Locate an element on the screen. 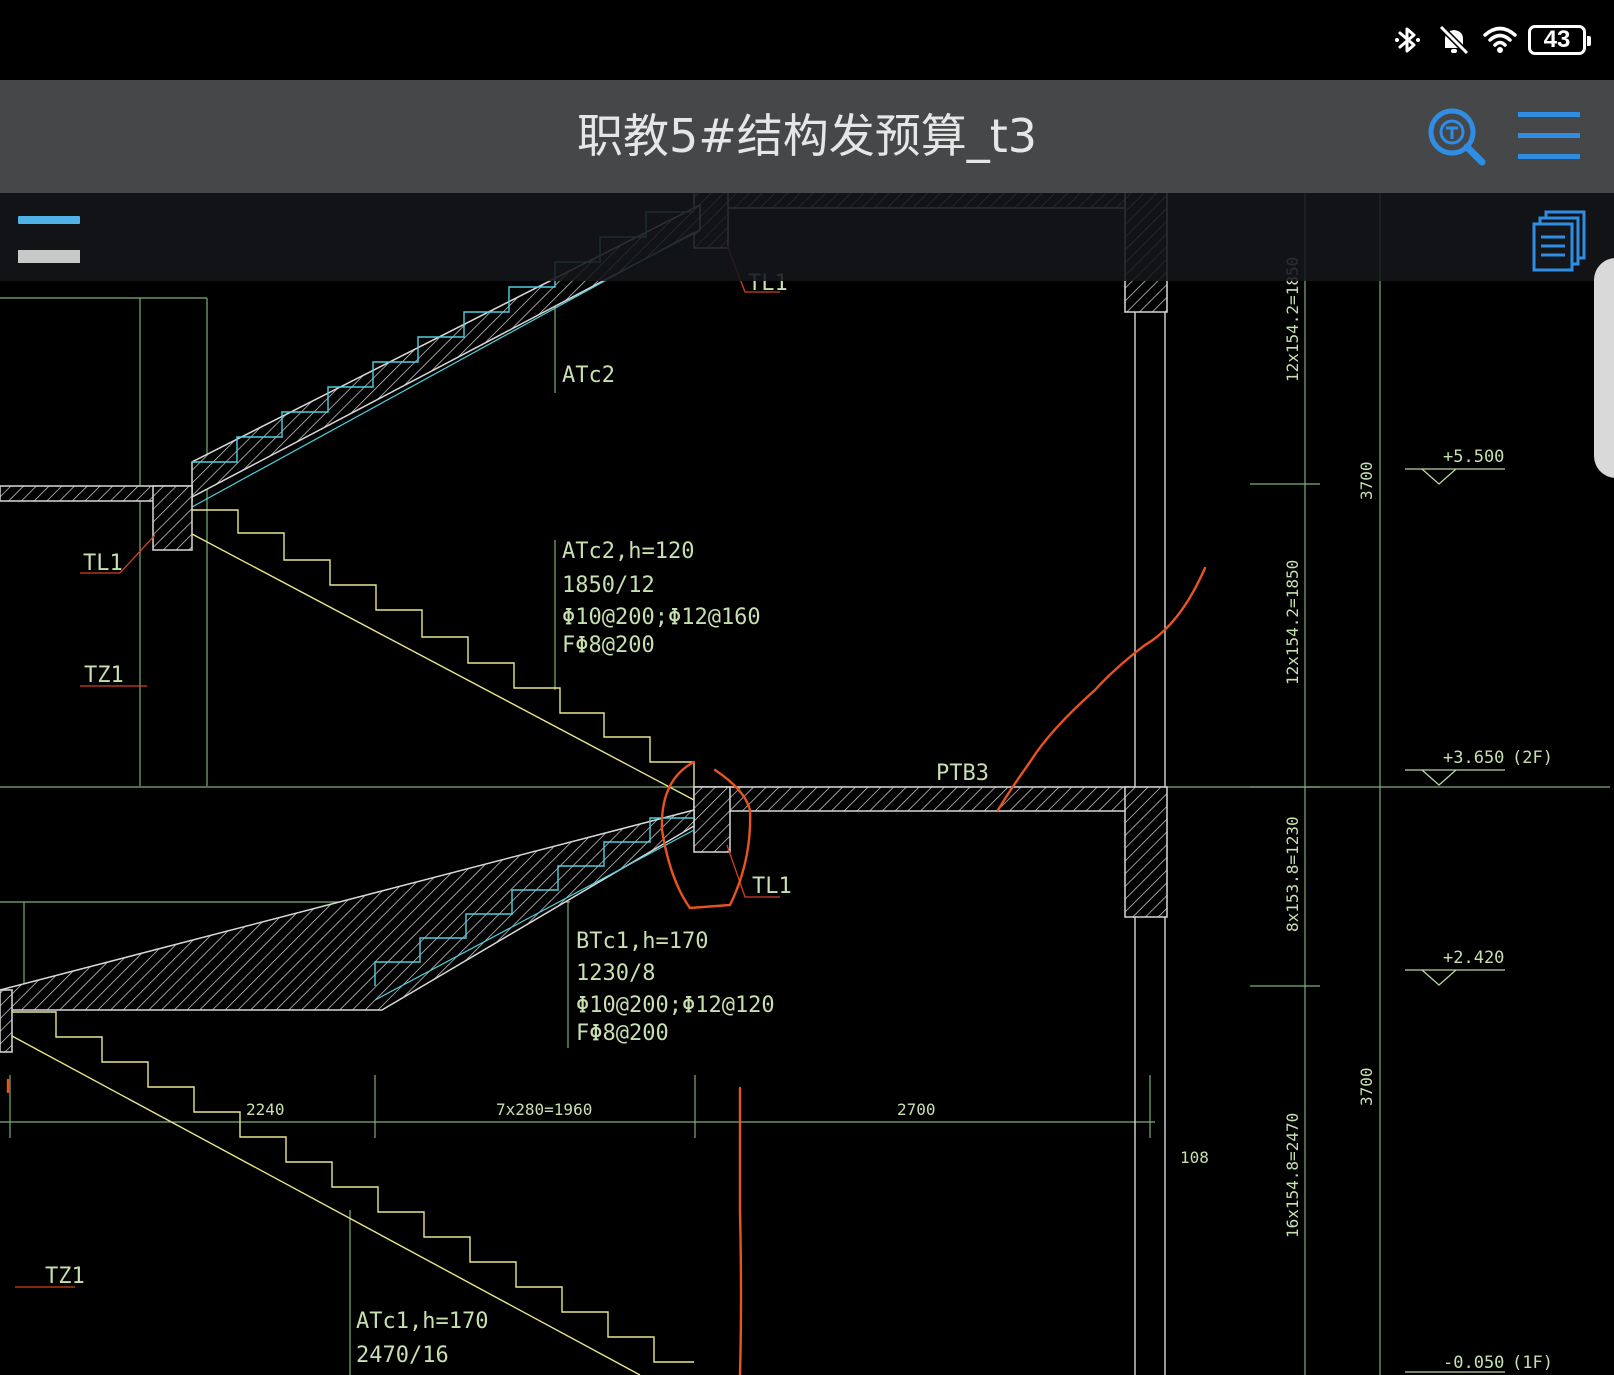 Image resolution: width=1614 pixels, height=1375 pixels. elev-2420: +2.420 is located at coordinates (1473, 958).